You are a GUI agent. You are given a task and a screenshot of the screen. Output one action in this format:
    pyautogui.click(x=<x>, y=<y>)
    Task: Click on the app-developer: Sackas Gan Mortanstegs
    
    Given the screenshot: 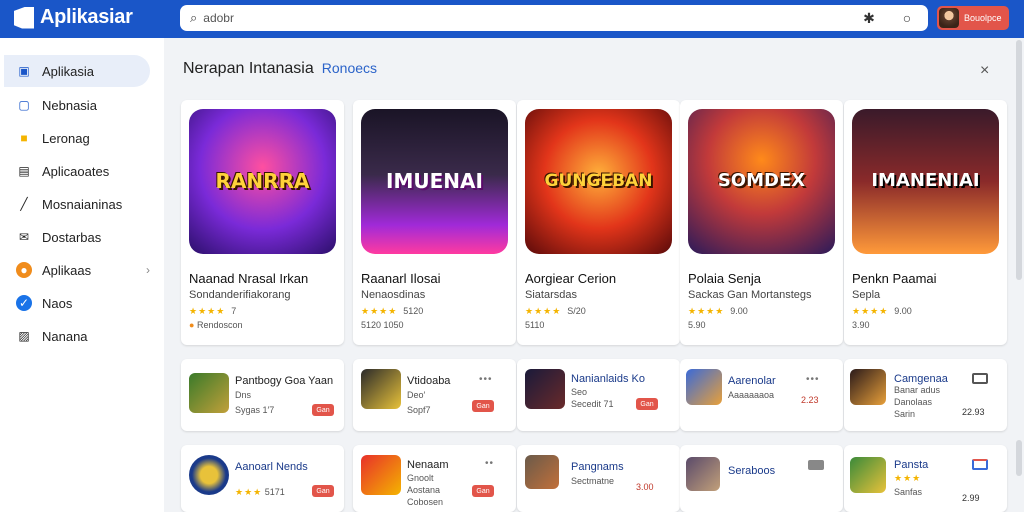 What is the action you would take?
    pyautogui.click(x=750, y=295)
    